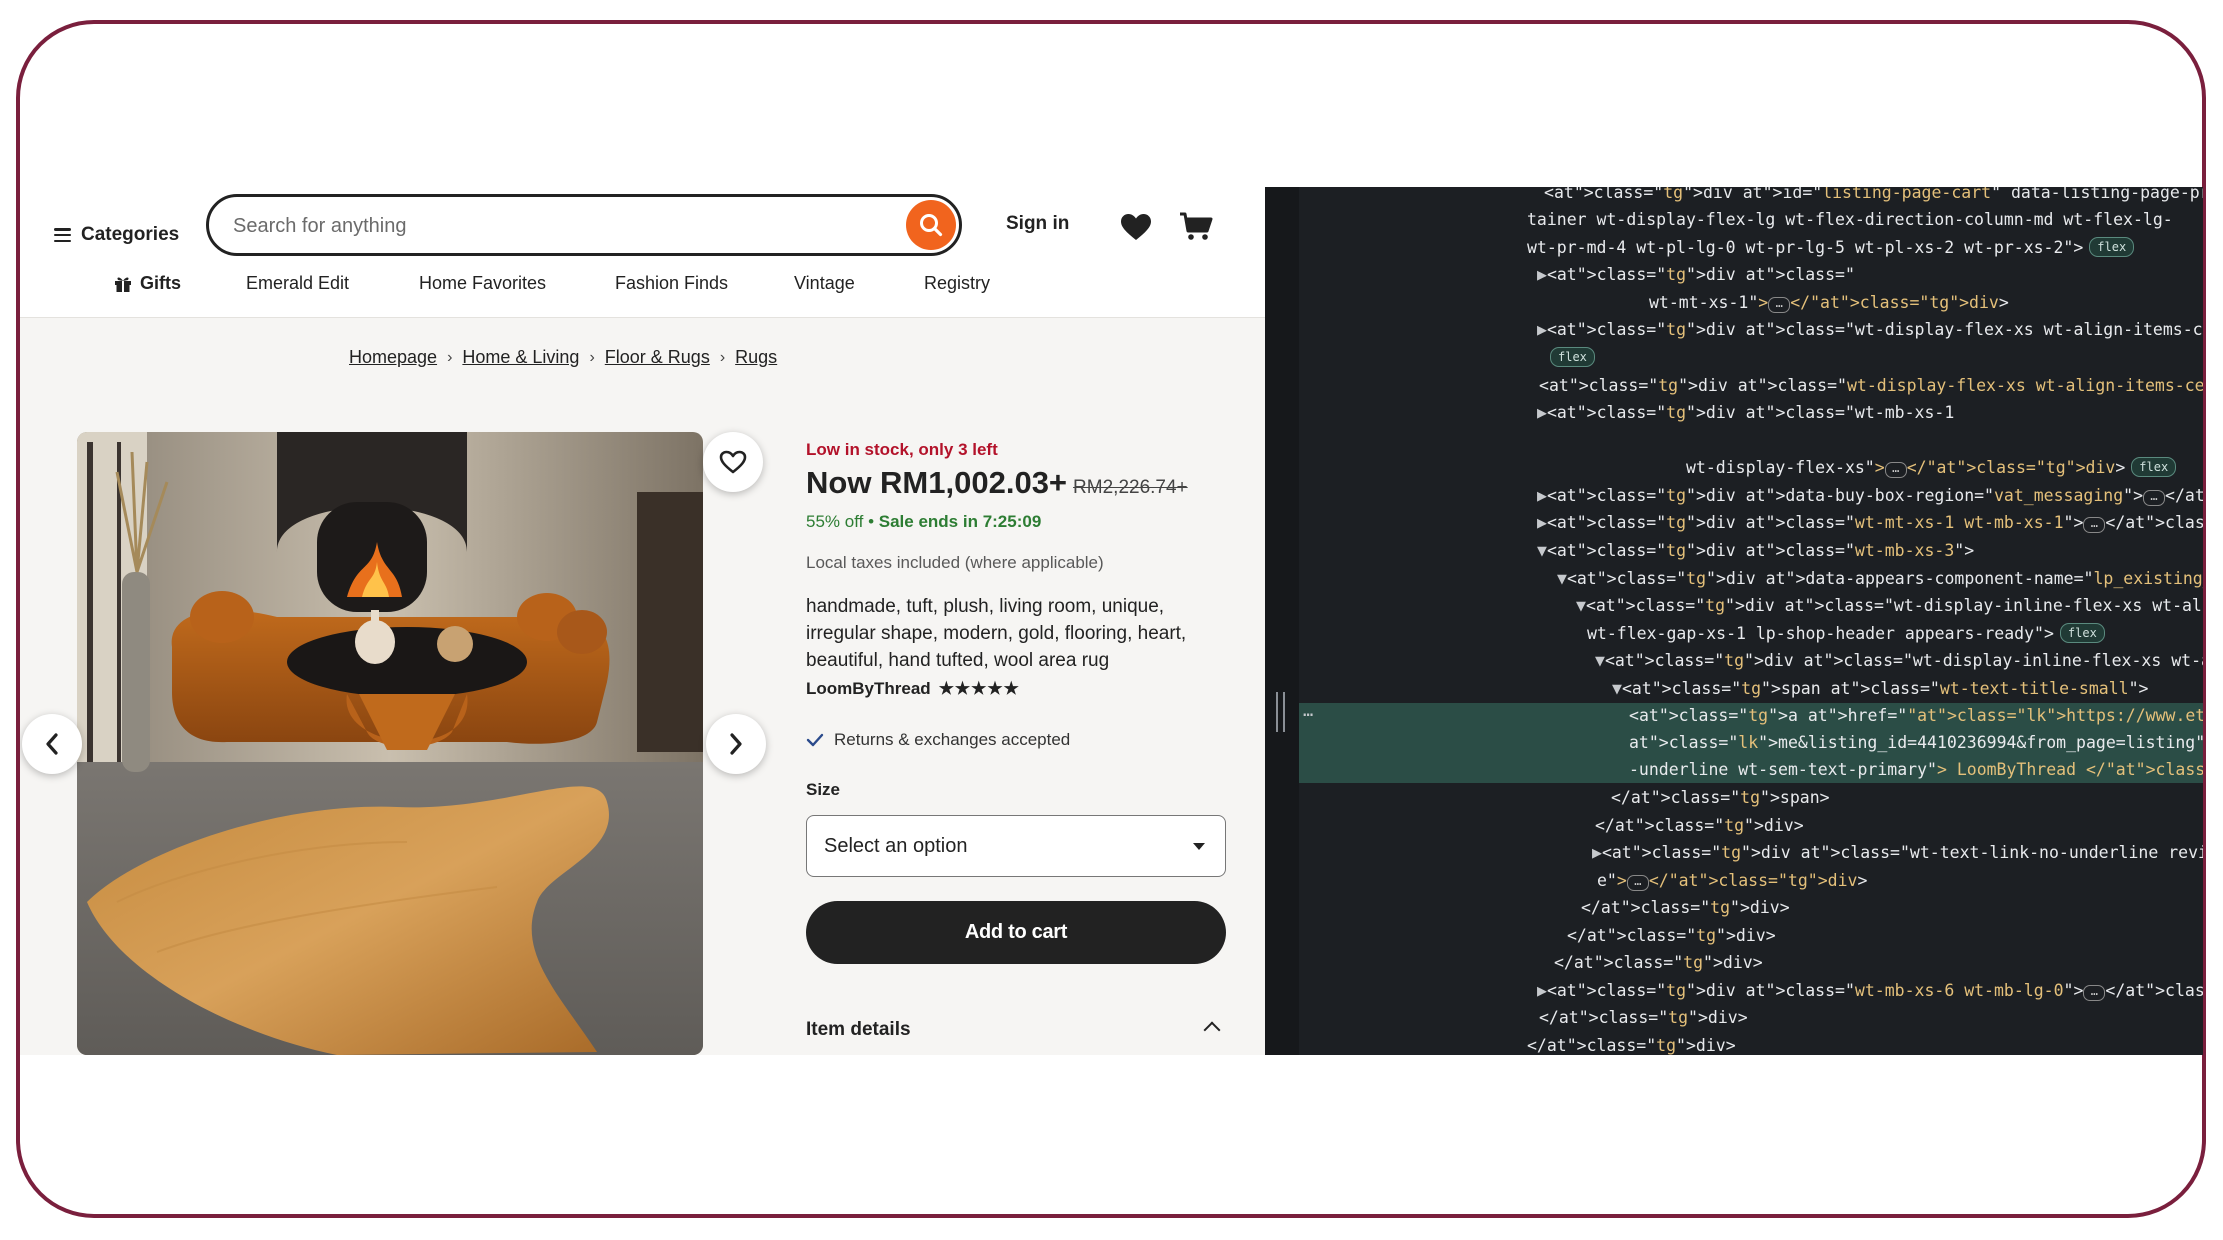  I want to click on seller-link: LoomByThread, so click(868, 689).